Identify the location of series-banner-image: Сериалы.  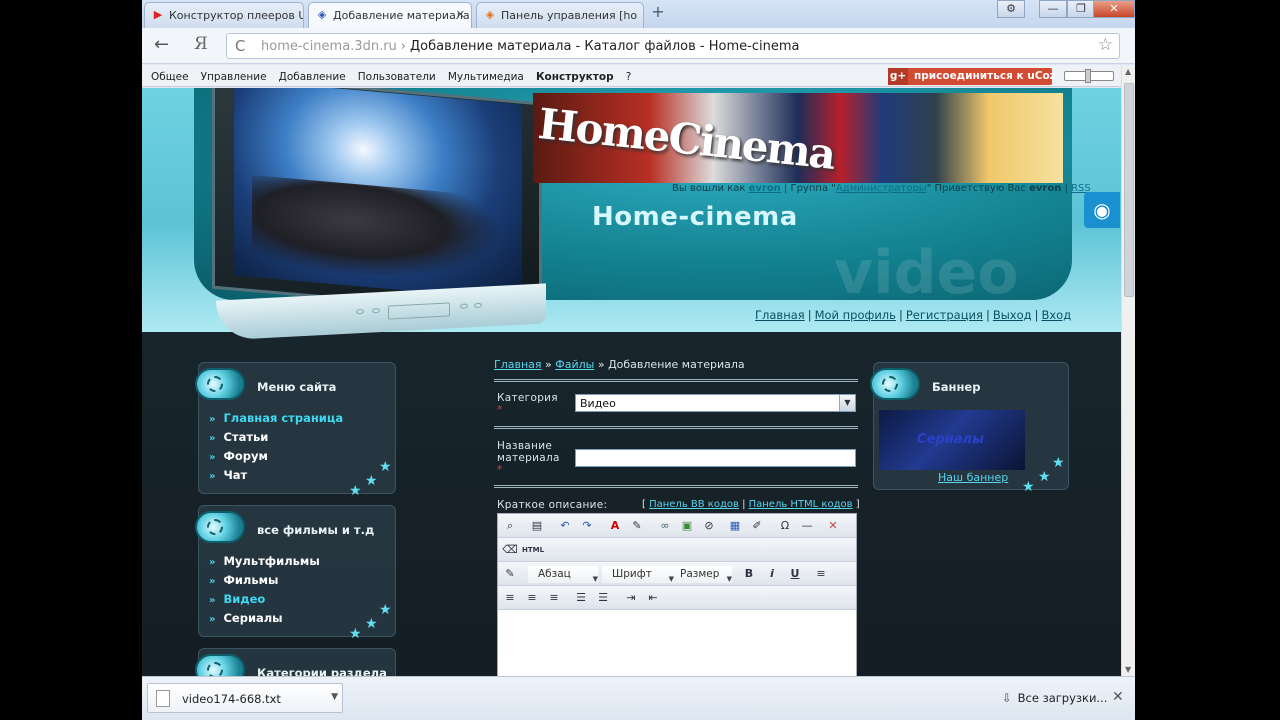
(952, 440).